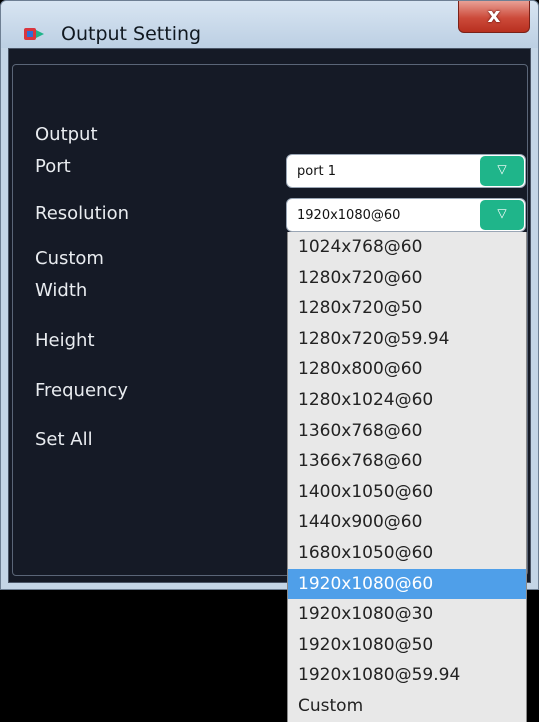  What do you see at coordinates (406, 171) in the screenshot?
I see `port-select: port 1 ▽` at bounding box center [406, 171].